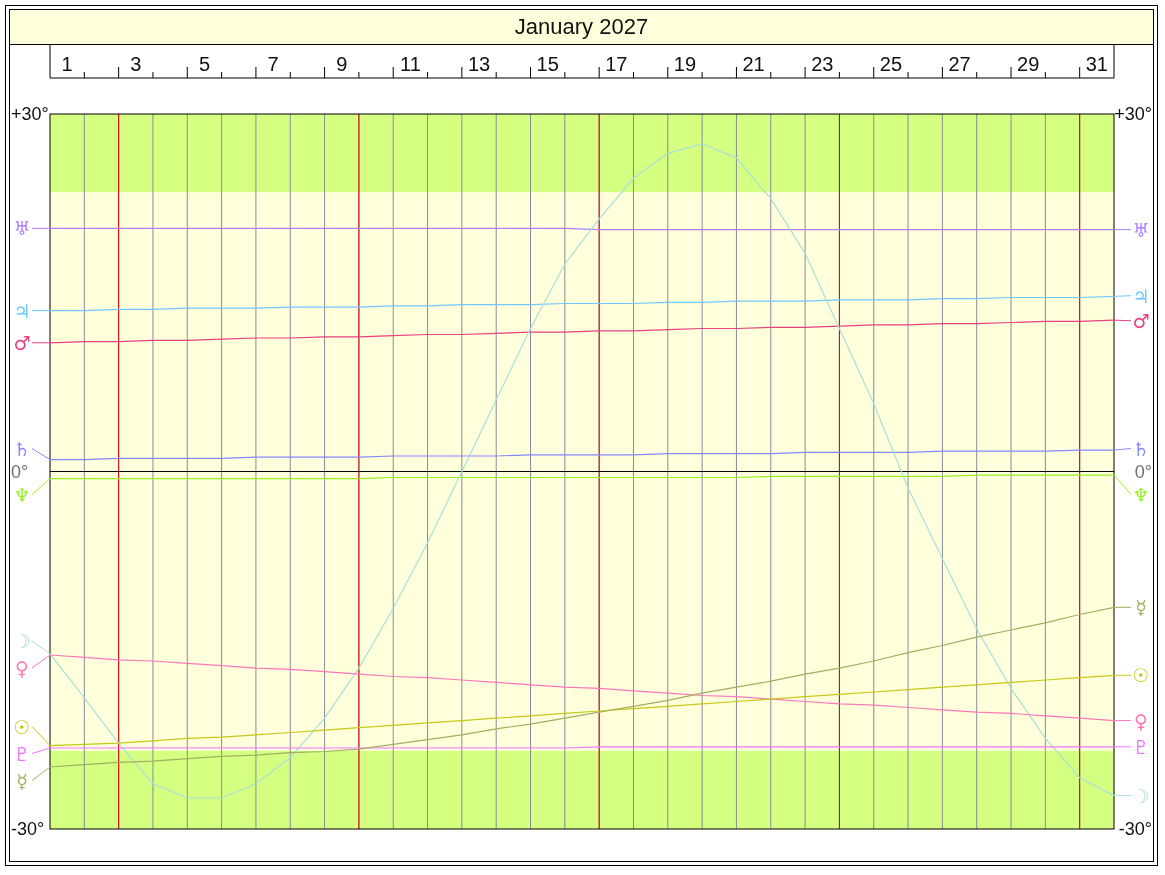 The image size is (1165, 875). What do you see at coordinates (342, 64) in the screenshot?
I see `day-label: 9` at bounding box center [342, 64].